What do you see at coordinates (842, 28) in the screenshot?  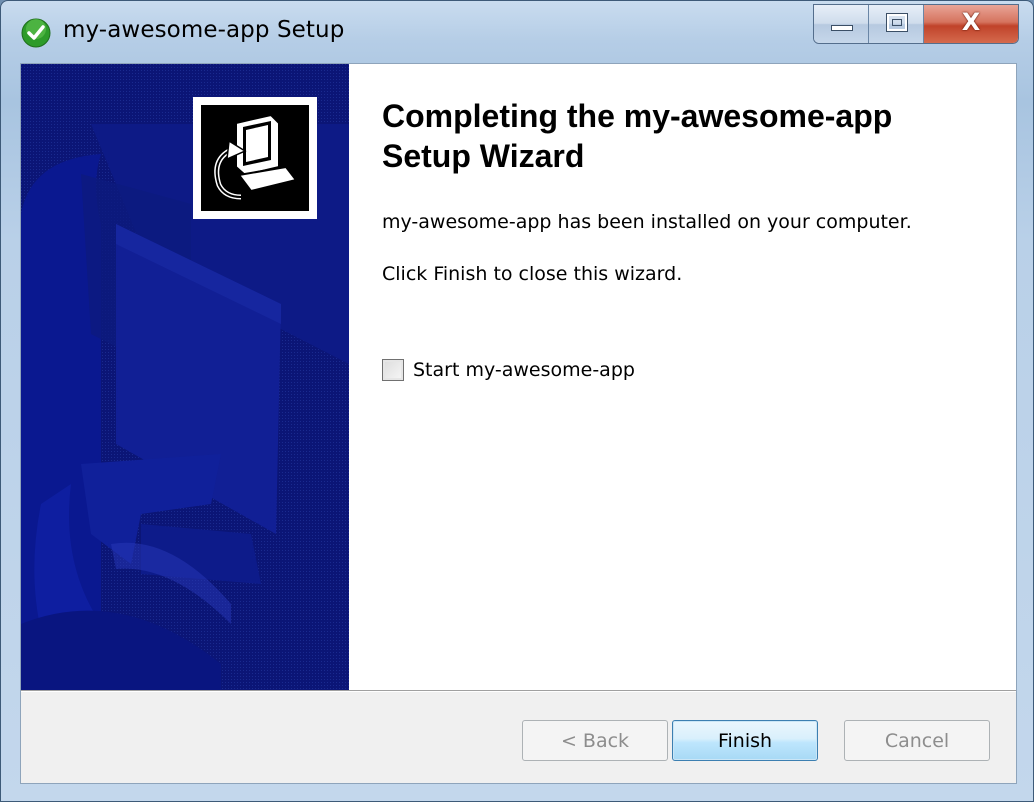 I see `minimize-icon` at bounding box center [842, 28].